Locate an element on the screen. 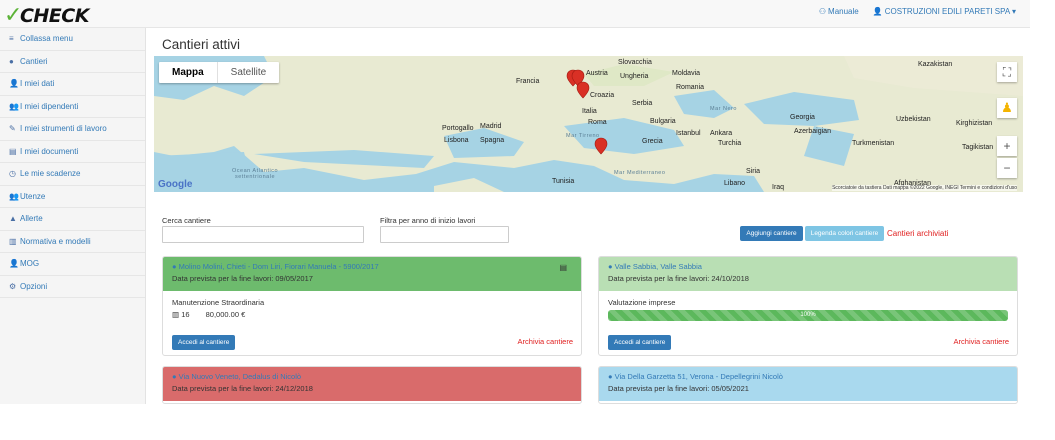  sidebar-item-label: I miei dipendenti is located at coordinates (49, 106).